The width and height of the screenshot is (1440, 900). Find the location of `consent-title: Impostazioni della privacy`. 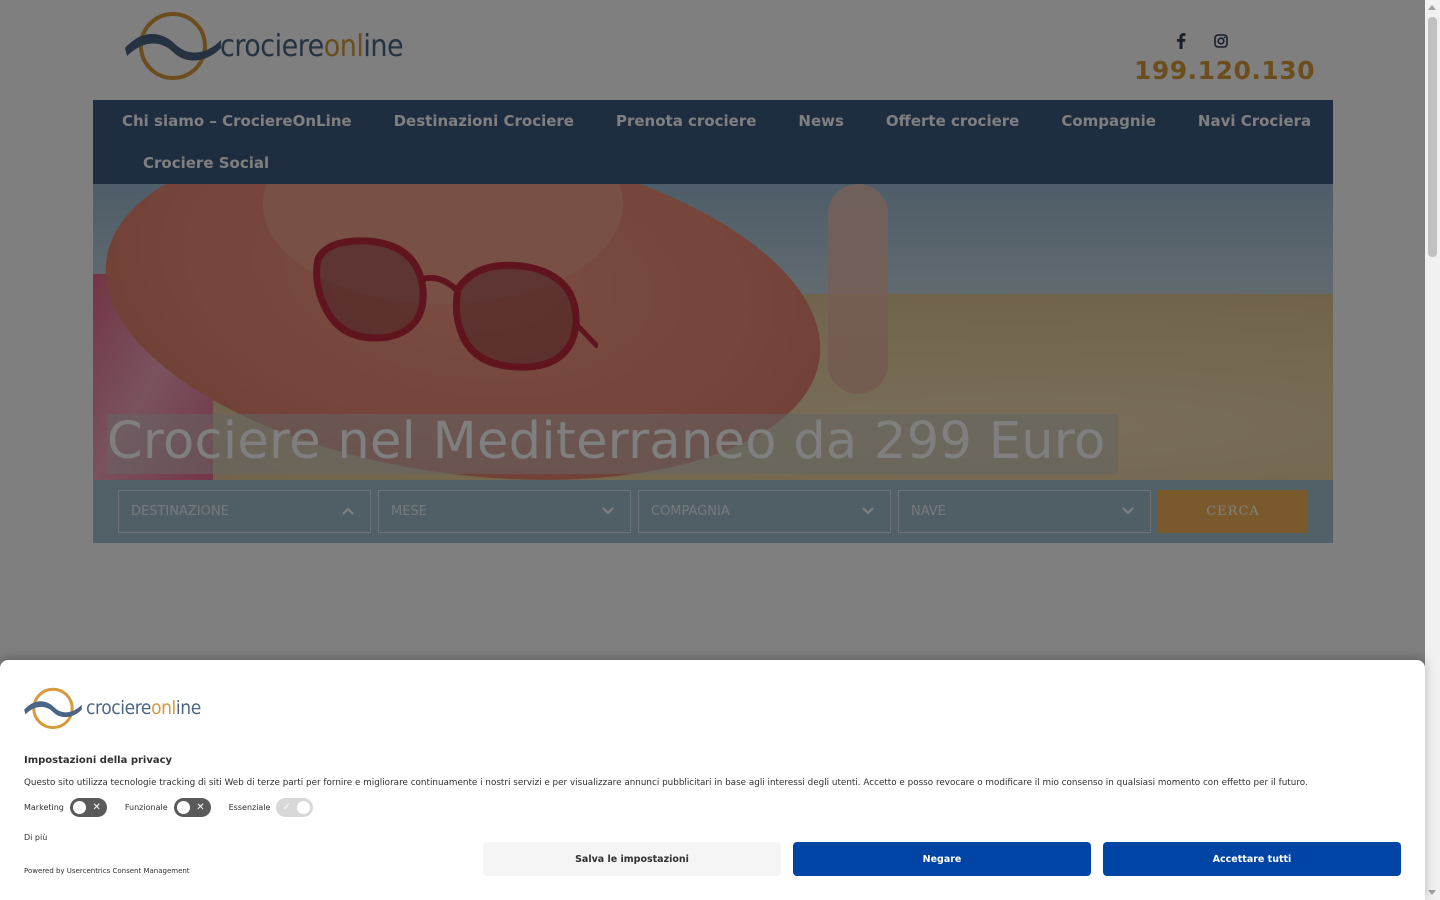

consent-title: Impostazioni della privacy is located at coordinates (98, 760).